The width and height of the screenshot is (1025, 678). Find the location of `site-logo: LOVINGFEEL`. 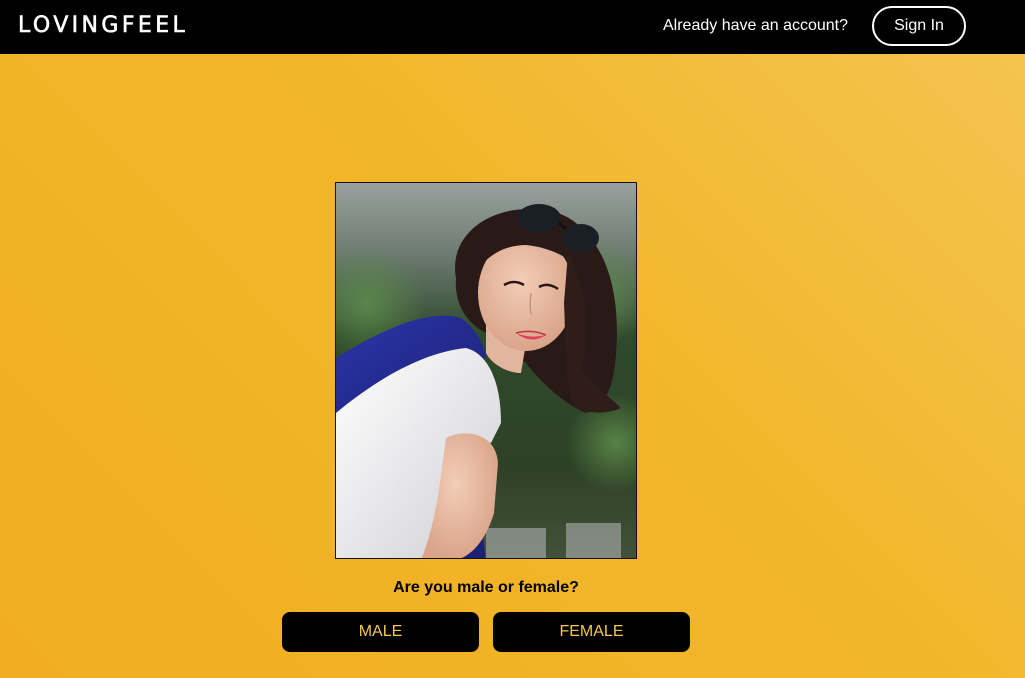

site-logo: LOVINGFEEL is located at coordinates (103, 26).